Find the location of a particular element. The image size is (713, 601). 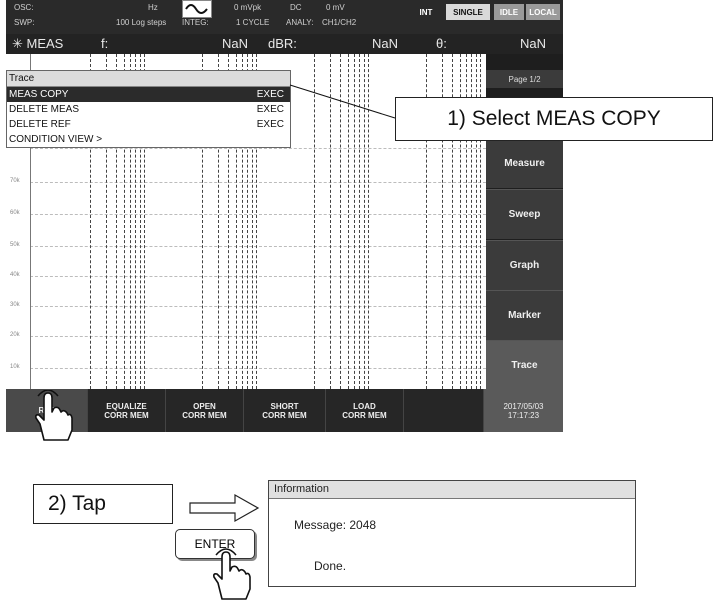

dialog-title: Information is located at coordinates (452, 490).